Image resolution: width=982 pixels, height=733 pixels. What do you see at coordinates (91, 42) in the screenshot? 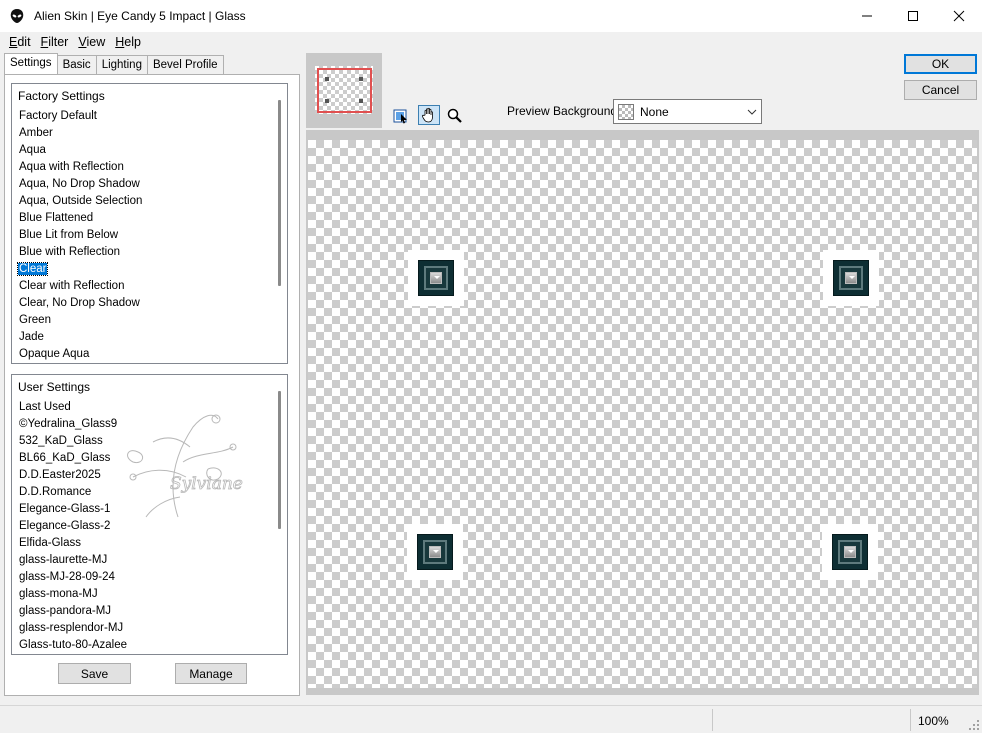
I see `menu-view: View` at bounding box center [91, 42].